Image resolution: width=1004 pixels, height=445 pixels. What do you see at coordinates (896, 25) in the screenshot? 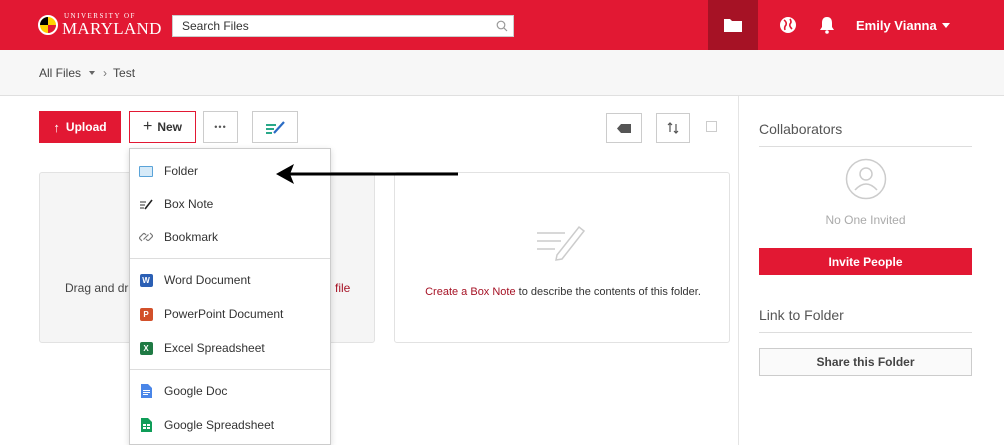
I see `user-name: Emily Vianna` at bounding box center [896, 25].